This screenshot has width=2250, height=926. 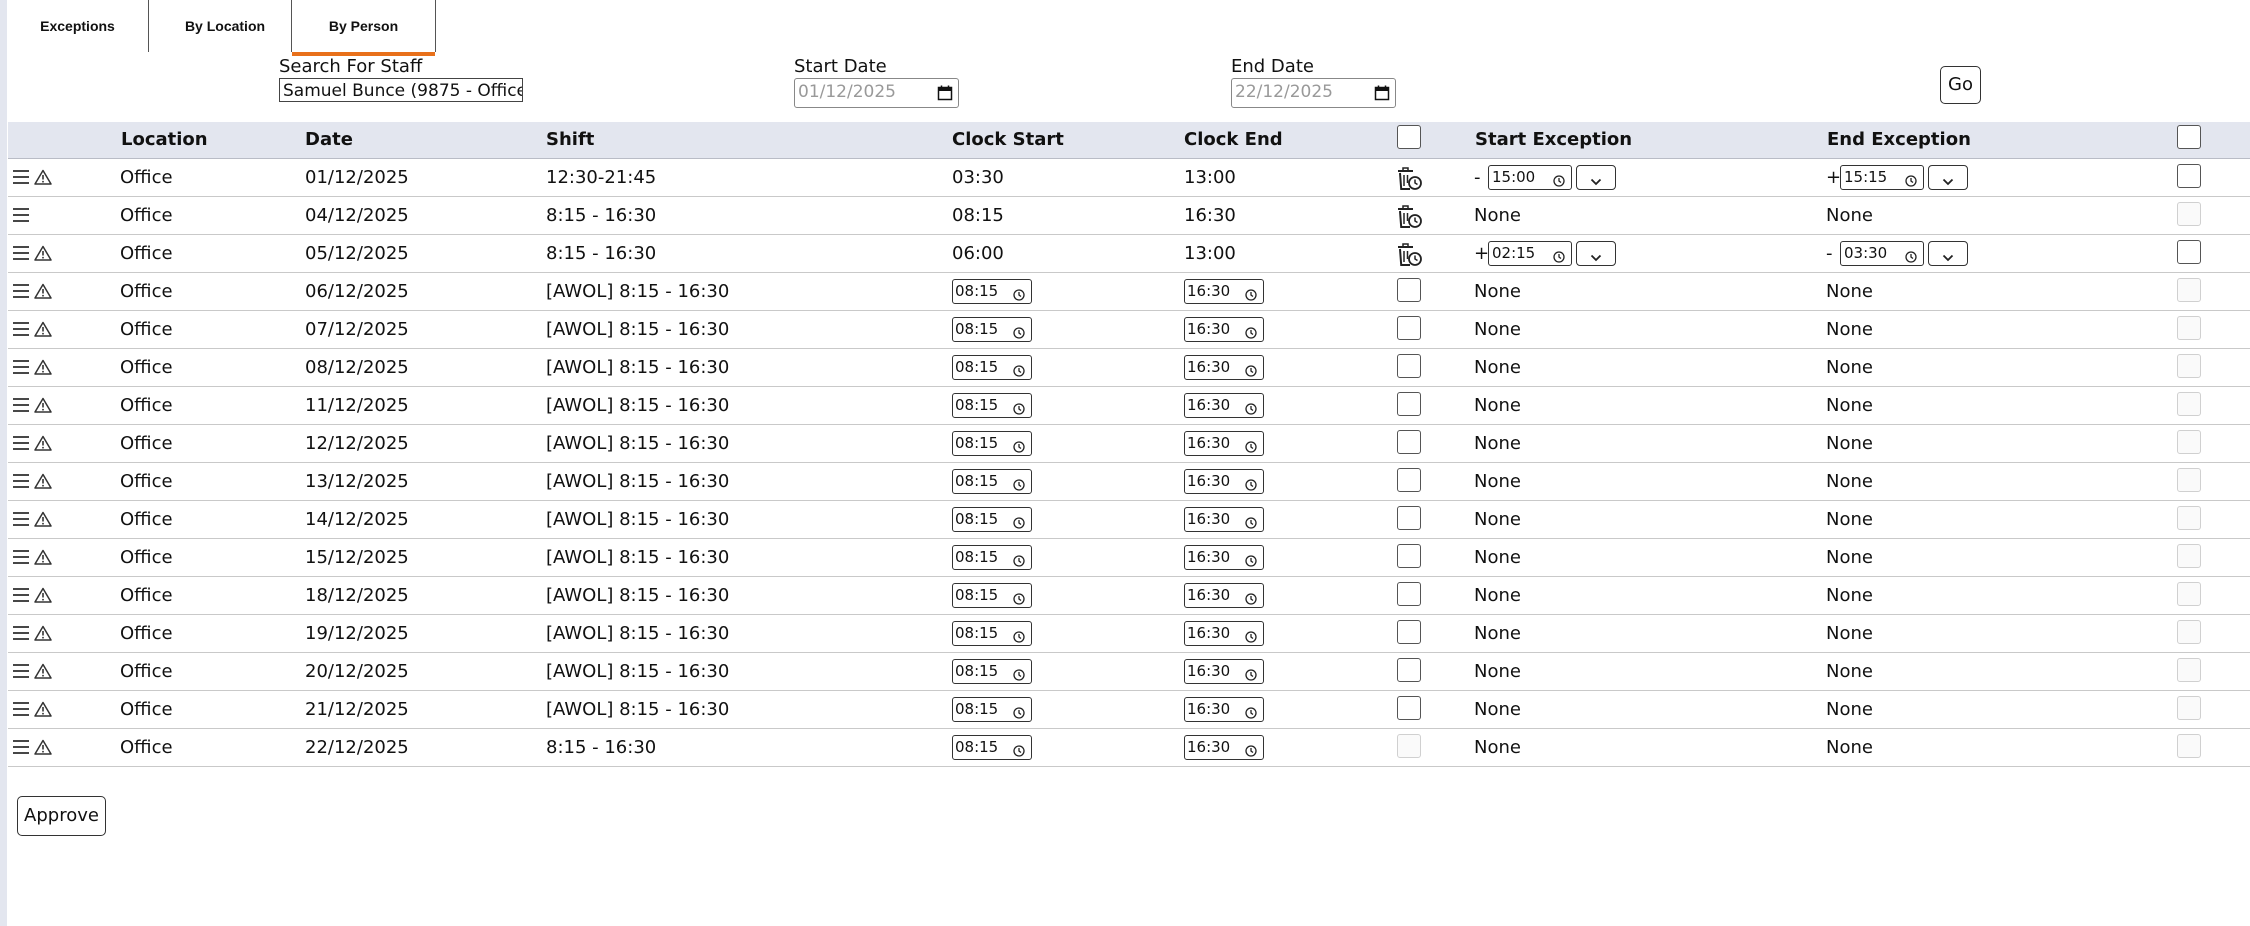 What do you see at coordinates (1497, 557) in the screenshot?
I see `start-exception-cell: None` at bounding box center [1497, 557].